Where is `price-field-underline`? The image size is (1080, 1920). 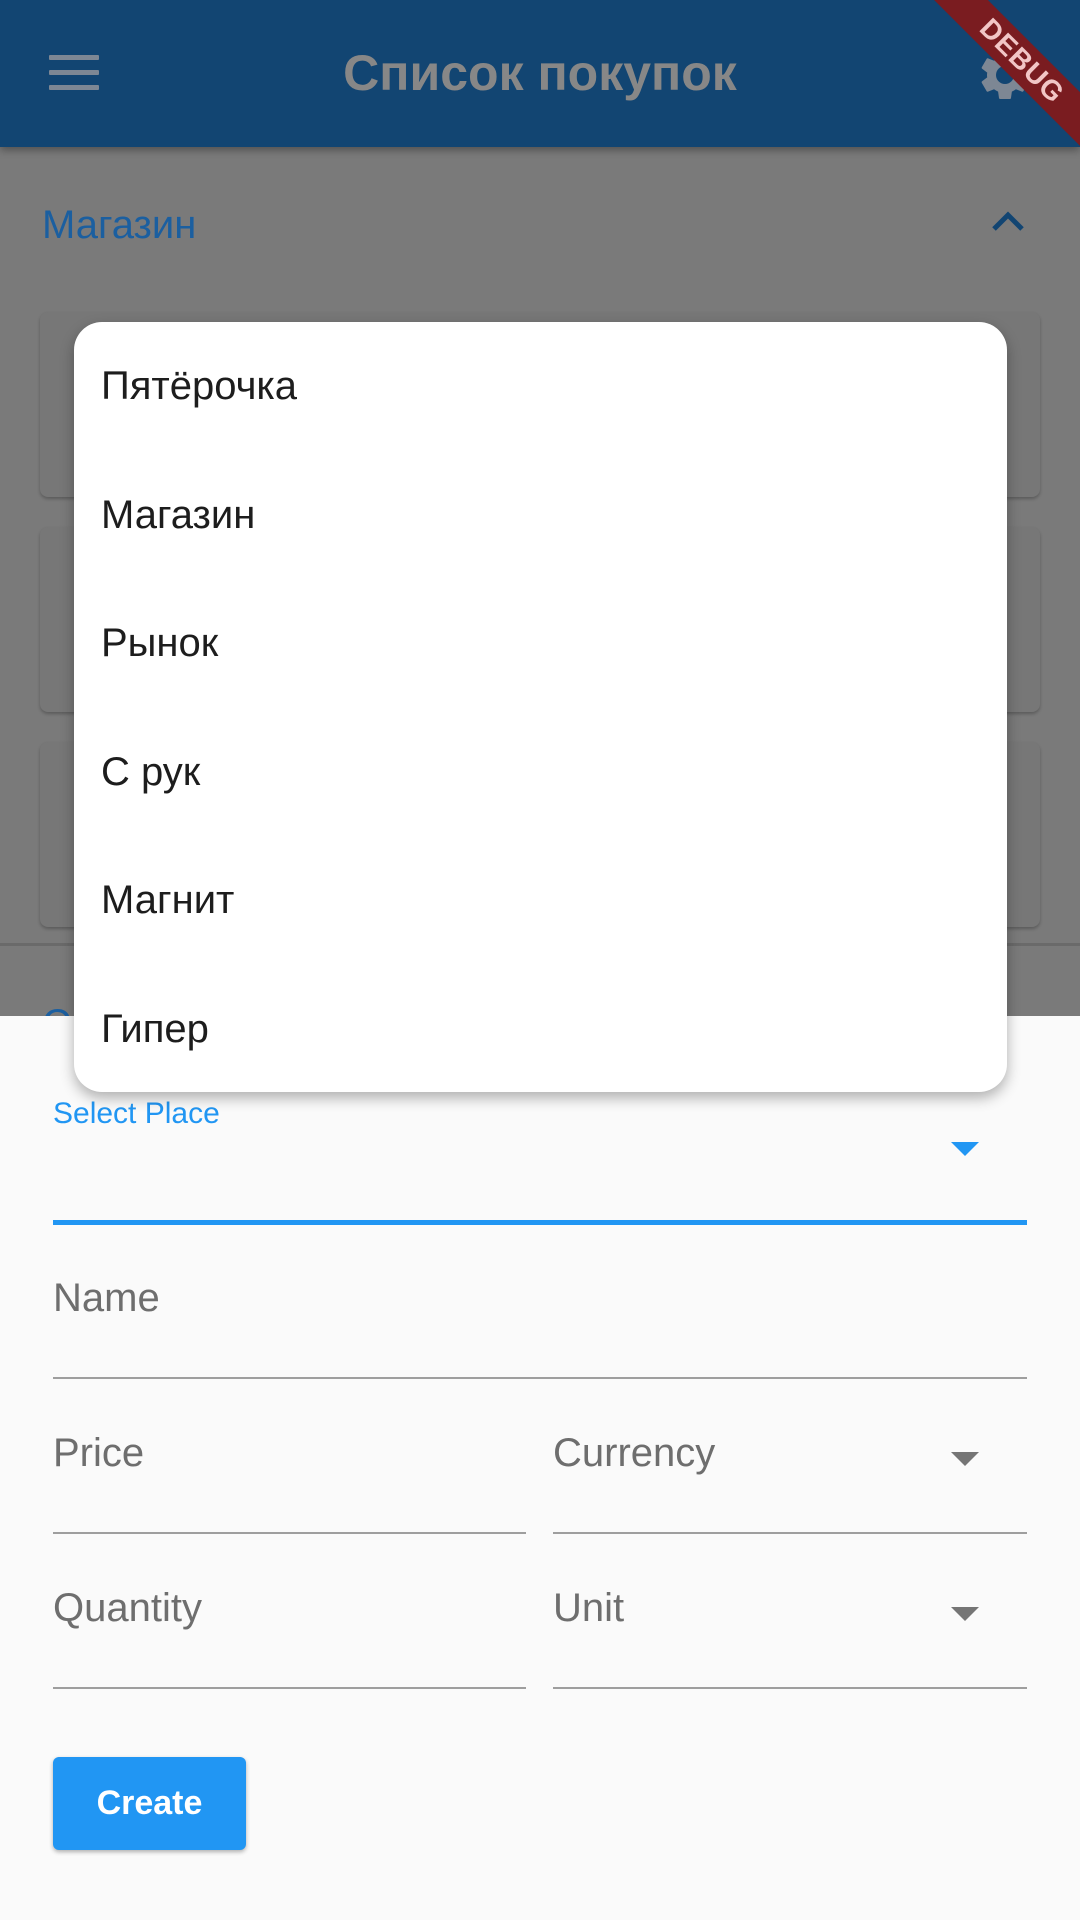
price-field-underline is located at coordinates (289, 1533).